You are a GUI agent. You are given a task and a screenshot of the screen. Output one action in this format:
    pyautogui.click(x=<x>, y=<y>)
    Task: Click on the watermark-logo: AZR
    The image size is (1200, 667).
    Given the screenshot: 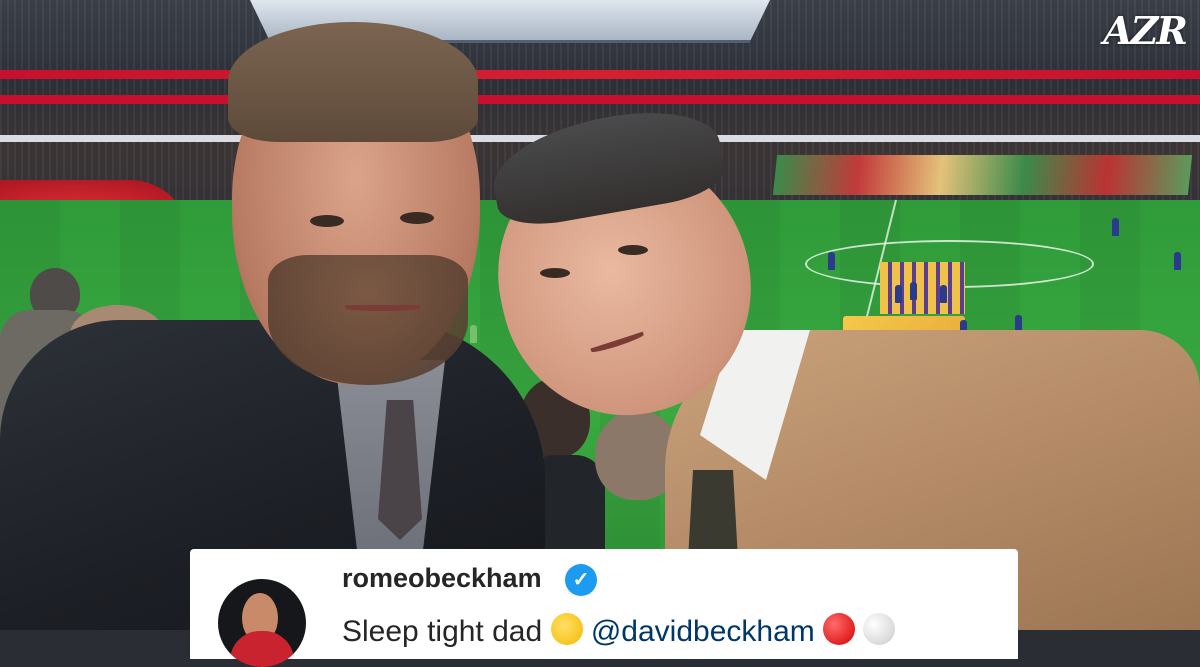 What is the action you would take?
    pyautogui.click(x=1145, y=30)
    